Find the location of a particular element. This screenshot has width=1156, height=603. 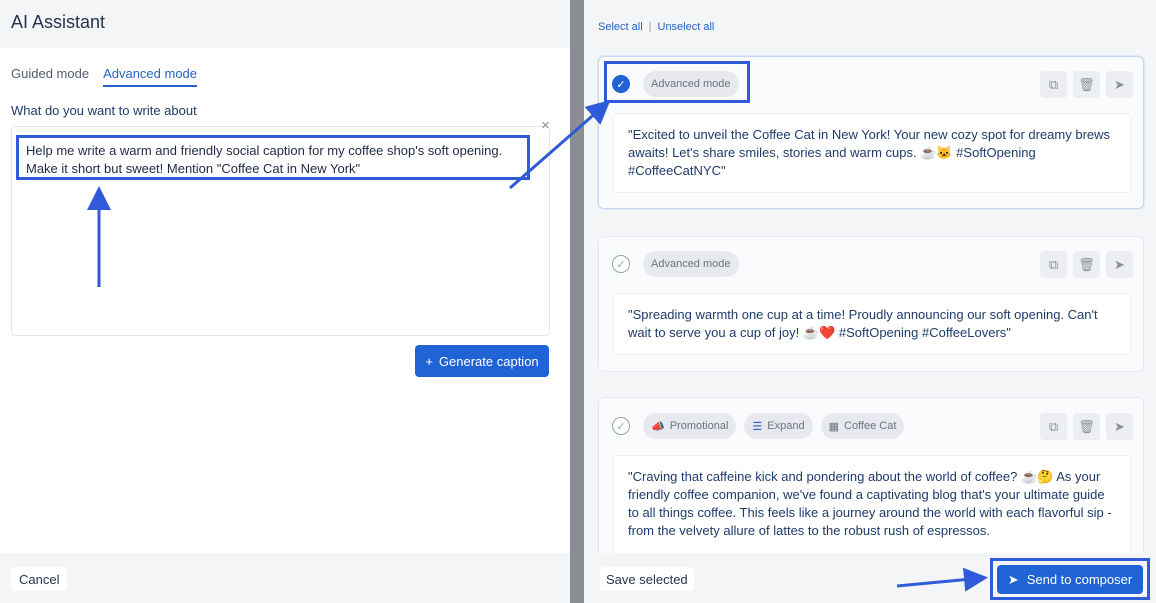

generate-caption-button: + Generate caption is located at coordinates (482, 361).